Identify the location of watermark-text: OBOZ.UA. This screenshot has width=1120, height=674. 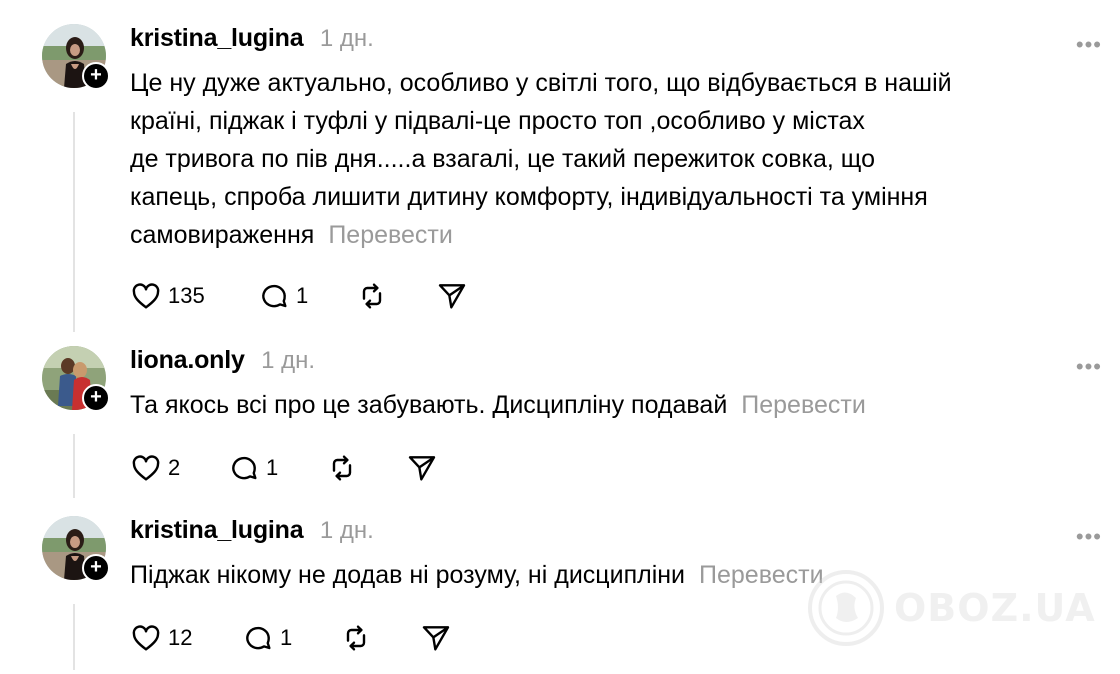
(995, 608).